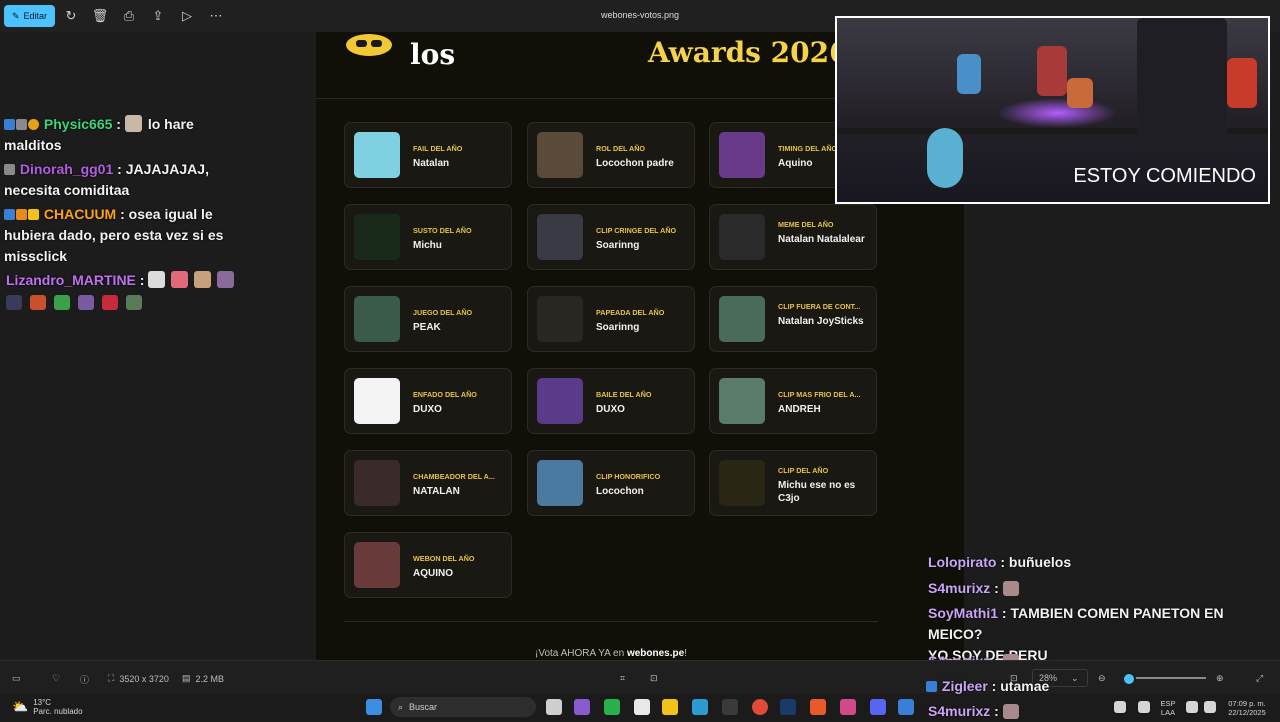  I want to click on print-icon: ⎙, so click(129, 16).